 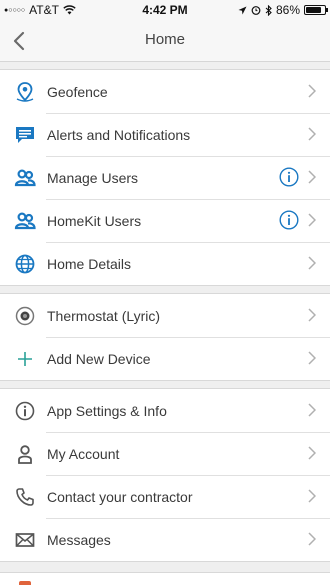 What do you see at coordinates (25, 359) in the screenshot?
I see `plus-icon` at bounding box center [25, 359].